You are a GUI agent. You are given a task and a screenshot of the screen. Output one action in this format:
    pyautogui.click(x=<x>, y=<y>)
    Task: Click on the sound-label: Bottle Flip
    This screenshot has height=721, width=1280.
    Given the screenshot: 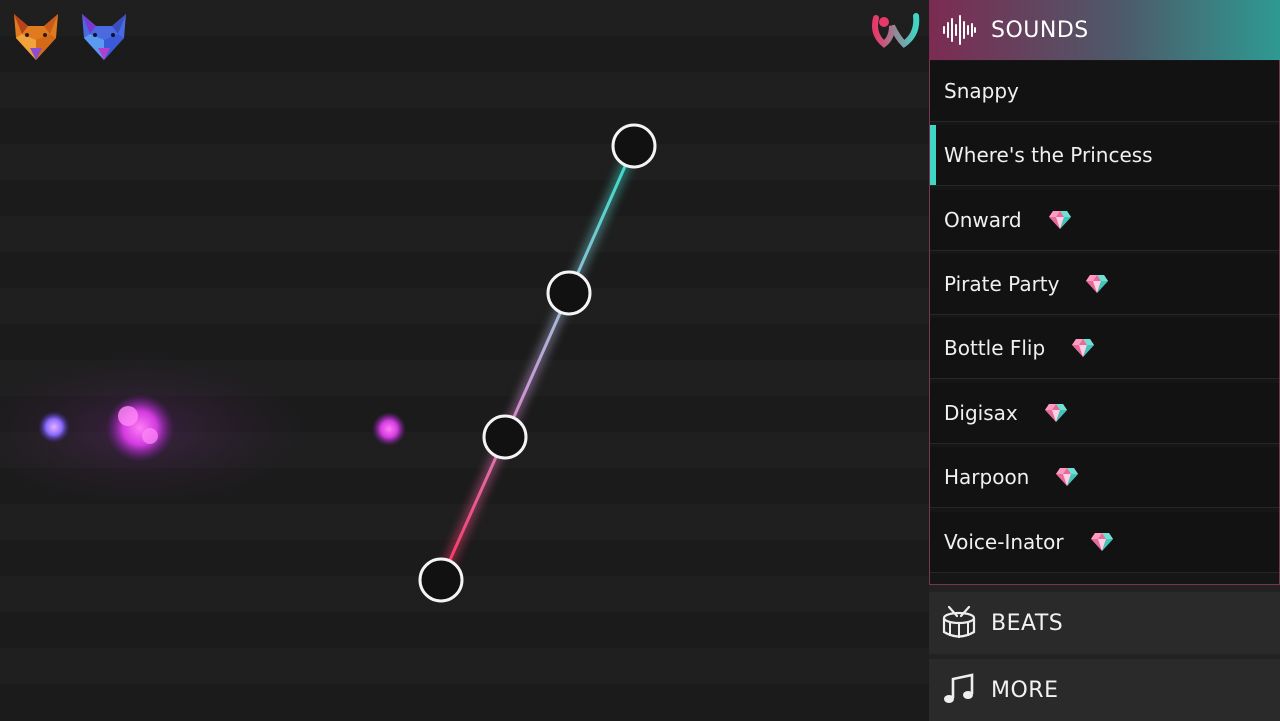 What is the action you would take?
    pyautogui.click(x=995, y=348)
    